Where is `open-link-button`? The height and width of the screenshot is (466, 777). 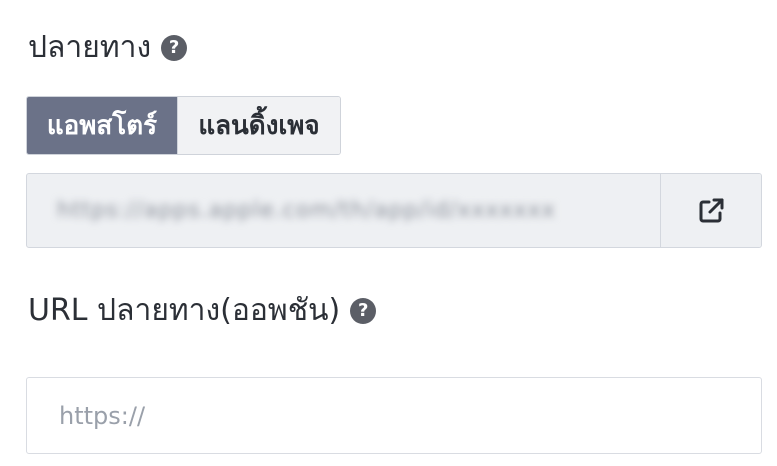
open-link-button is located at coordinates (710, 210).